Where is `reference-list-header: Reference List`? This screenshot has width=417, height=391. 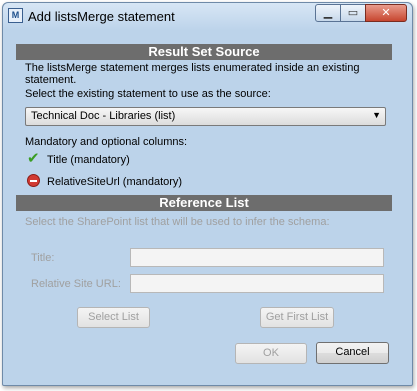 reference-list-header: Reference List is located at coordinates (204, 203).